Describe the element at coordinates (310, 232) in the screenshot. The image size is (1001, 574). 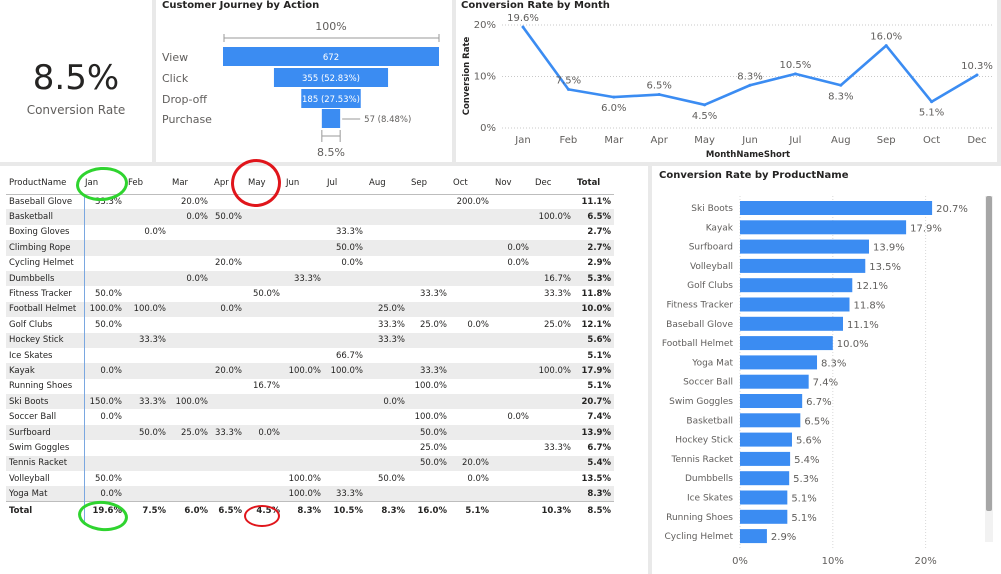
I see `table-row: Boxing Gloves 0.0% 33.3% 2.7%` at that location.